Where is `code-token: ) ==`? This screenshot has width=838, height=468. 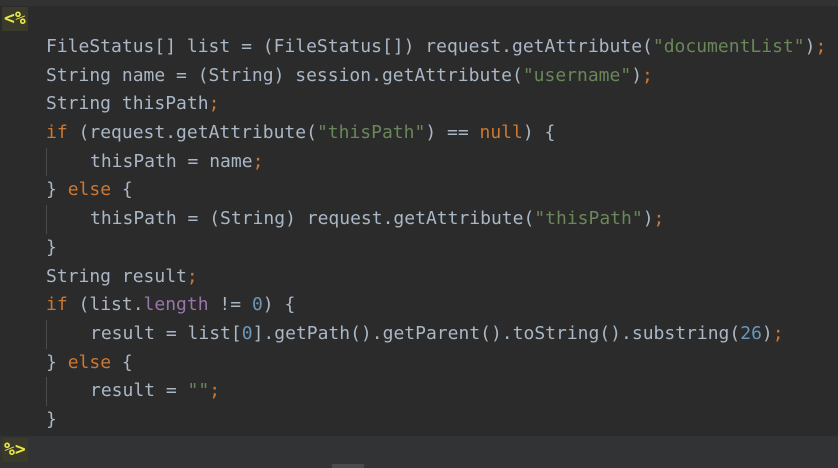
code-token: ) == is located at coordinates (452, 133).